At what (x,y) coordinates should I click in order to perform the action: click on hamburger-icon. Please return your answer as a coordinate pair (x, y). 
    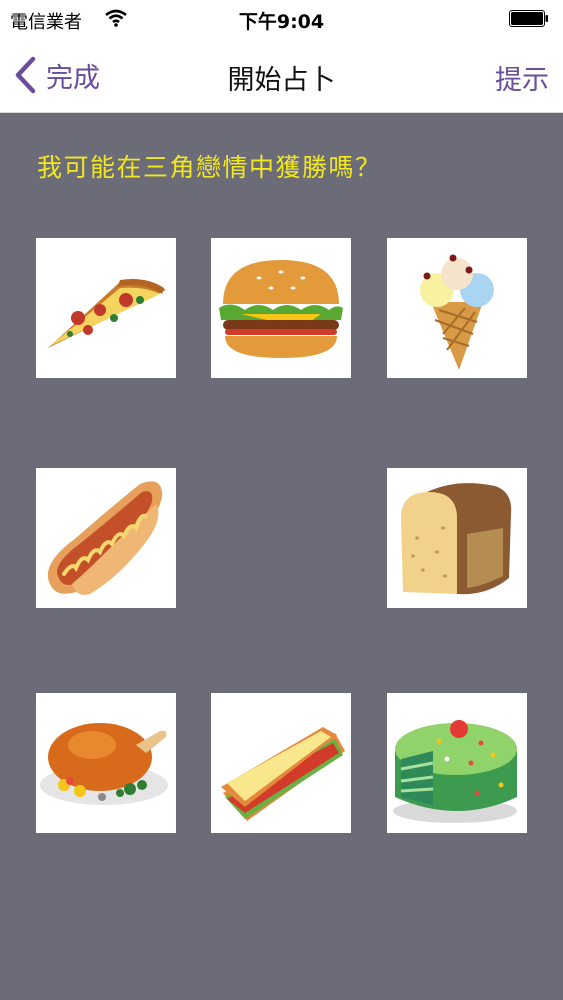
    Looking at the image, I should click on (281, 309).